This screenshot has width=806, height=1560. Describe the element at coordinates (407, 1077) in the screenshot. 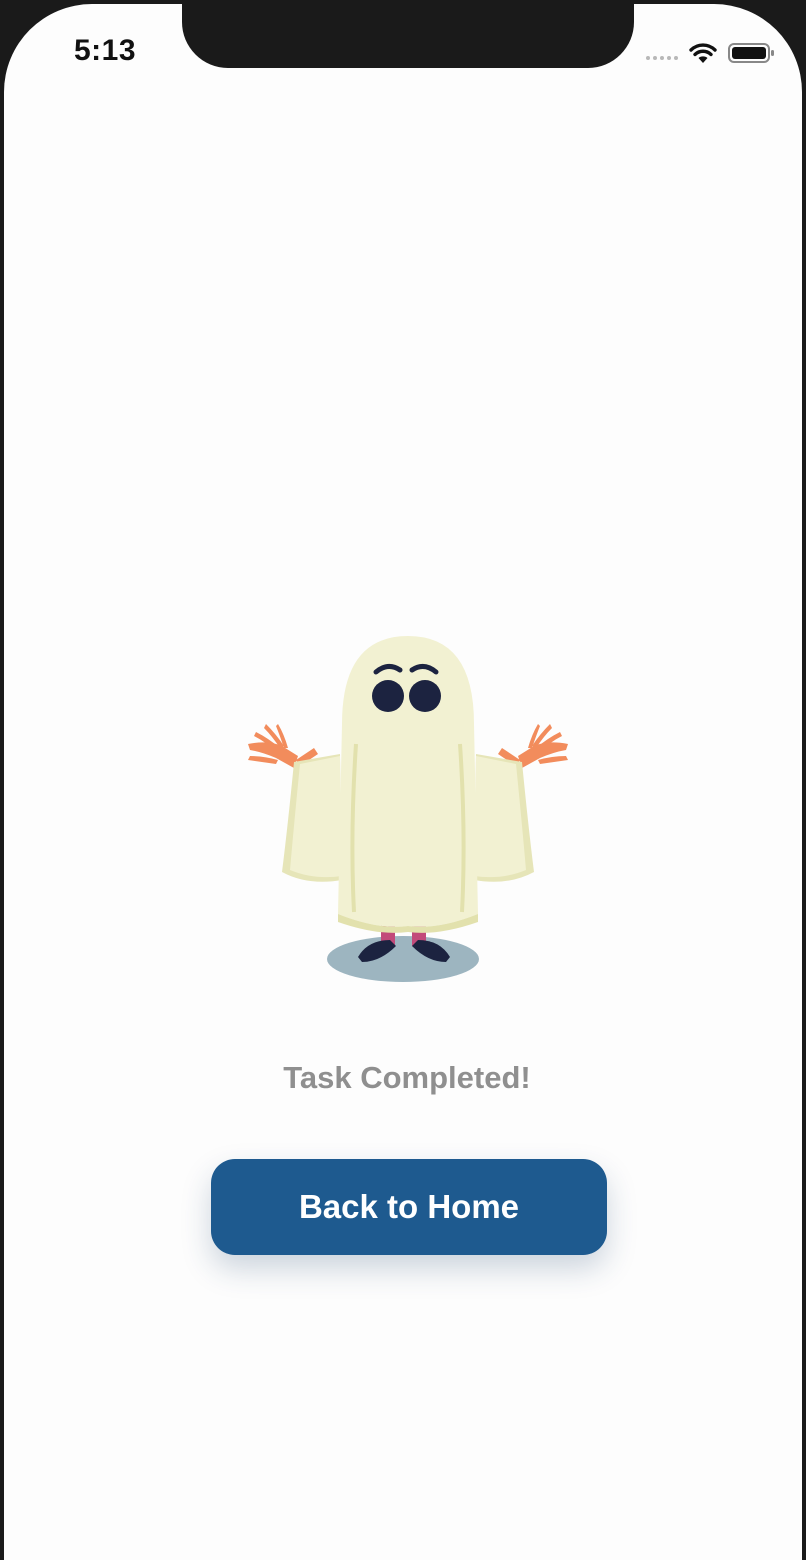

I see `task-completed-message: Task Completed!` at that location.